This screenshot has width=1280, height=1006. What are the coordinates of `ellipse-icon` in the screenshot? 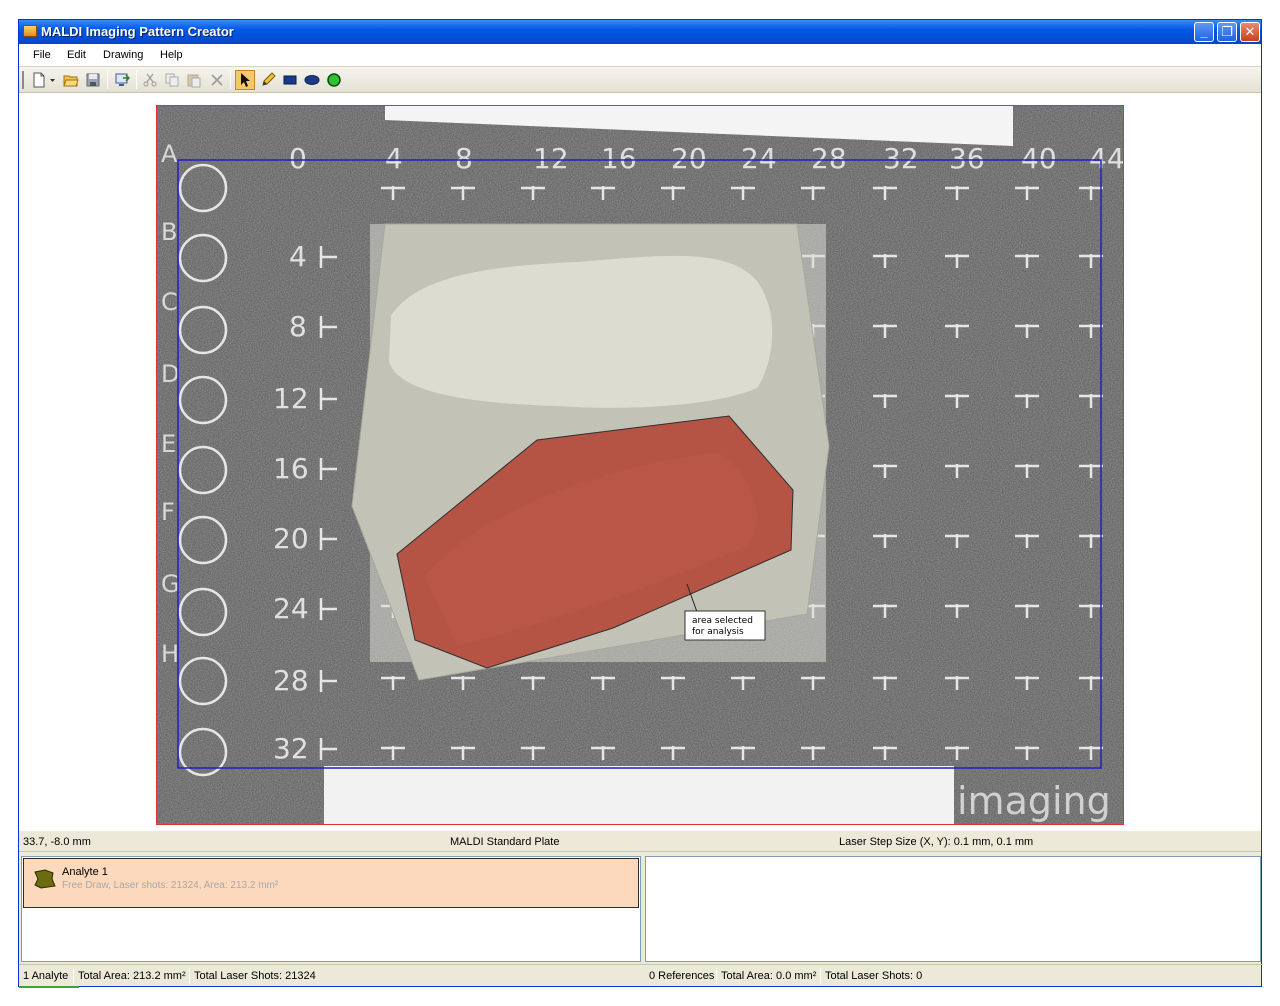 It's located at (312, 80).